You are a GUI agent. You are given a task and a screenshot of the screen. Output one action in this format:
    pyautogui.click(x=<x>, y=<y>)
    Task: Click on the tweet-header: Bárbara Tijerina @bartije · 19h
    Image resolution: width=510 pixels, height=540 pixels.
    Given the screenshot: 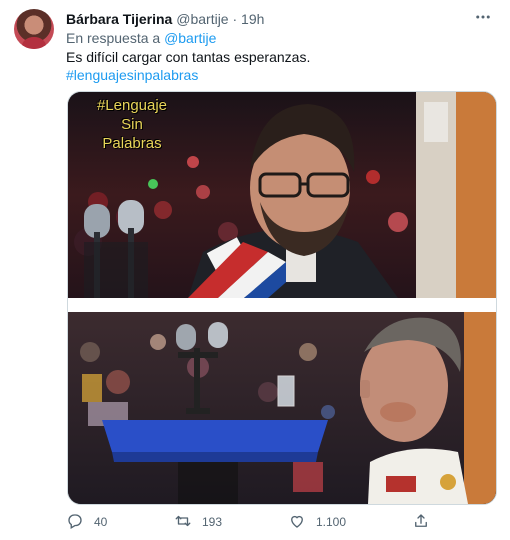 What is the action you would take?
    pyautogui.click(x=165, y=19)
    